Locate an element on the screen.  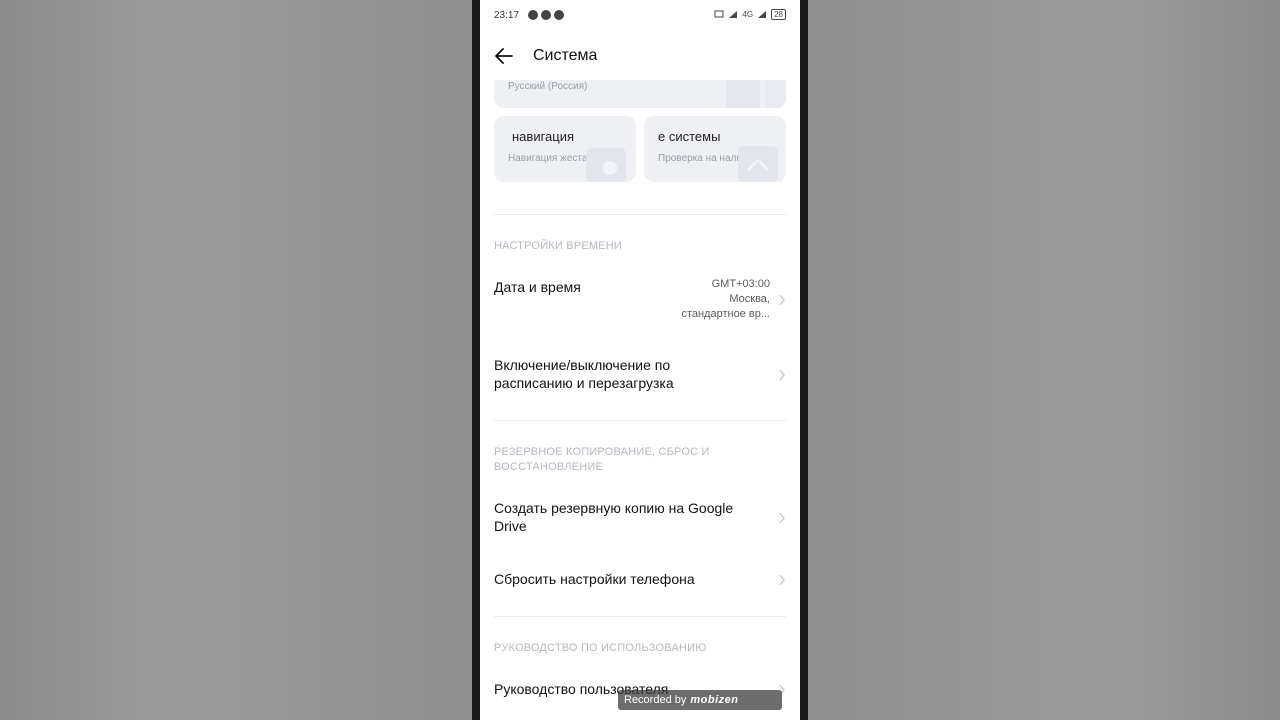
navigation-illustration is located at coordinates (606, 165).